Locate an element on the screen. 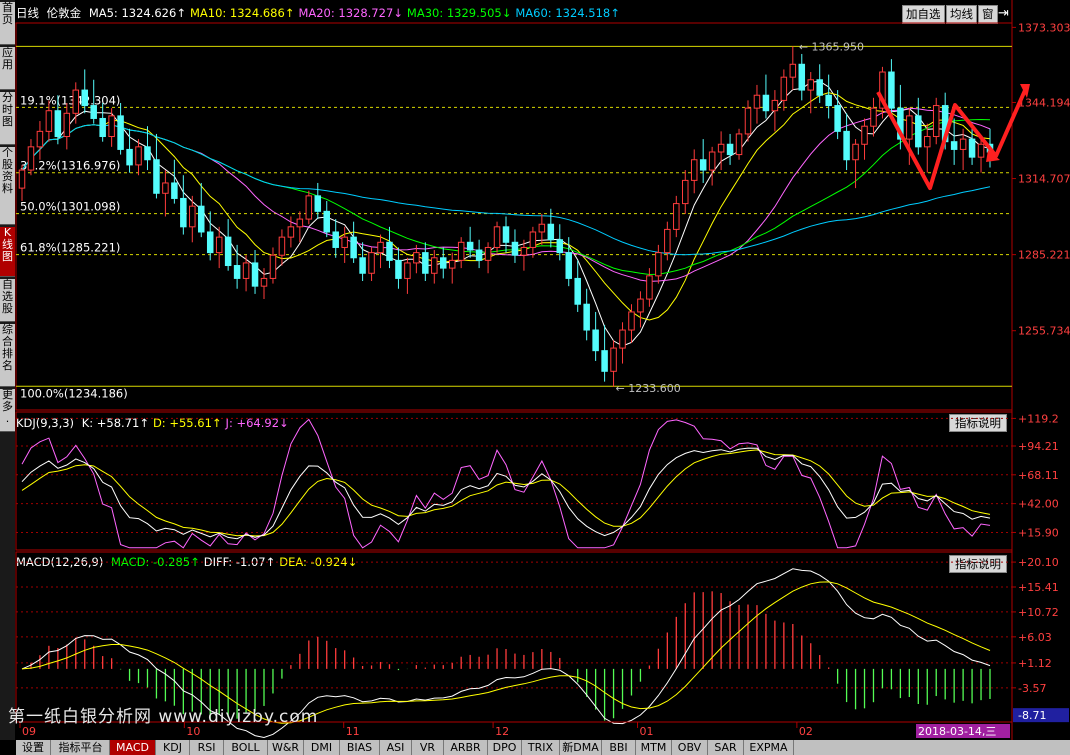  tab-asi: ASI is located at coordinates (396, 747).